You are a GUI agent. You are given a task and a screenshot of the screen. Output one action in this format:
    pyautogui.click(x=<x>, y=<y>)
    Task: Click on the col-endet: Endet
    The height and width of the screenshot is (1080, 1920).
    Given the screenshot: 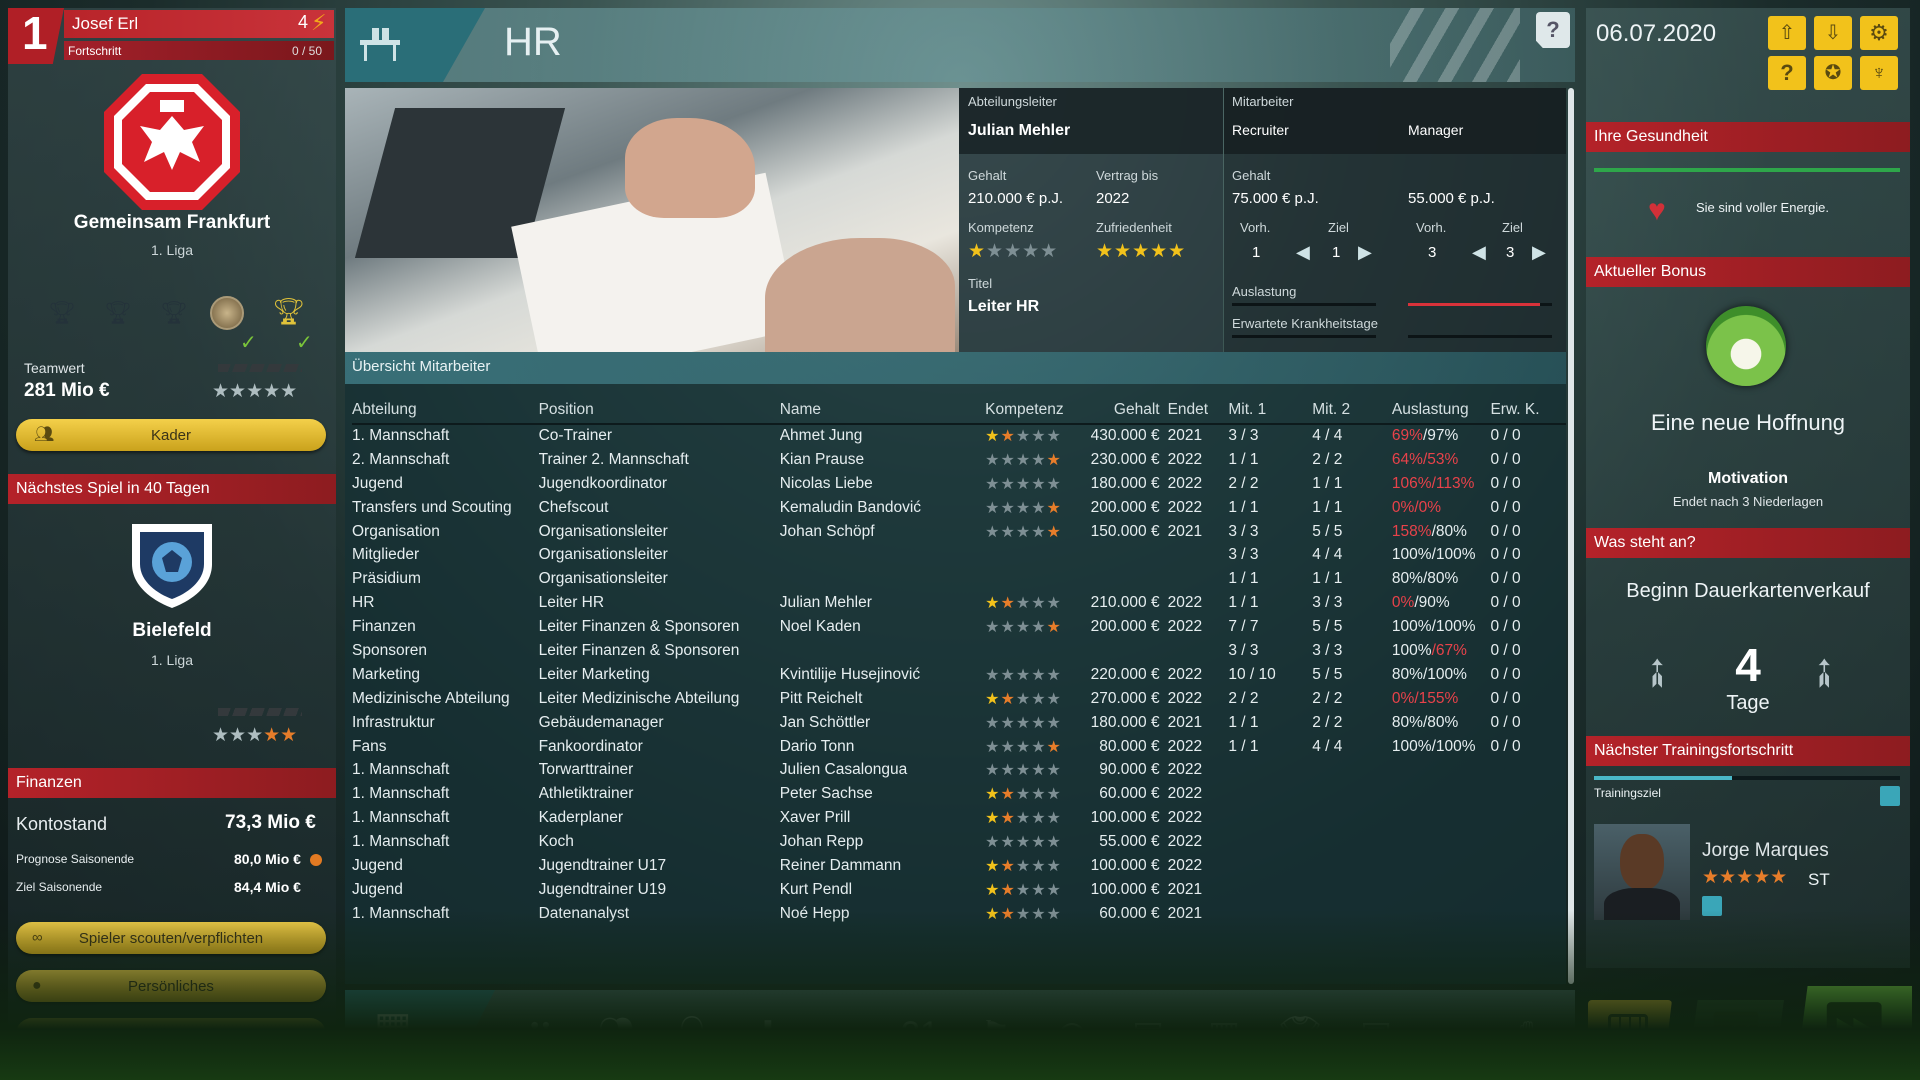 What is the action you would take?
    pyautogui.click(x=1198, y=410)
    